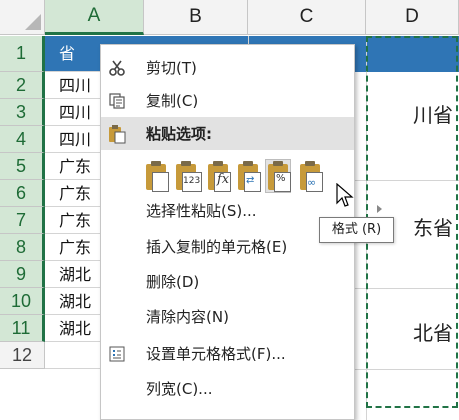  Describe the element at coordinates (117, 134) in the screenshot. I see `clipboard-icon` at that location.